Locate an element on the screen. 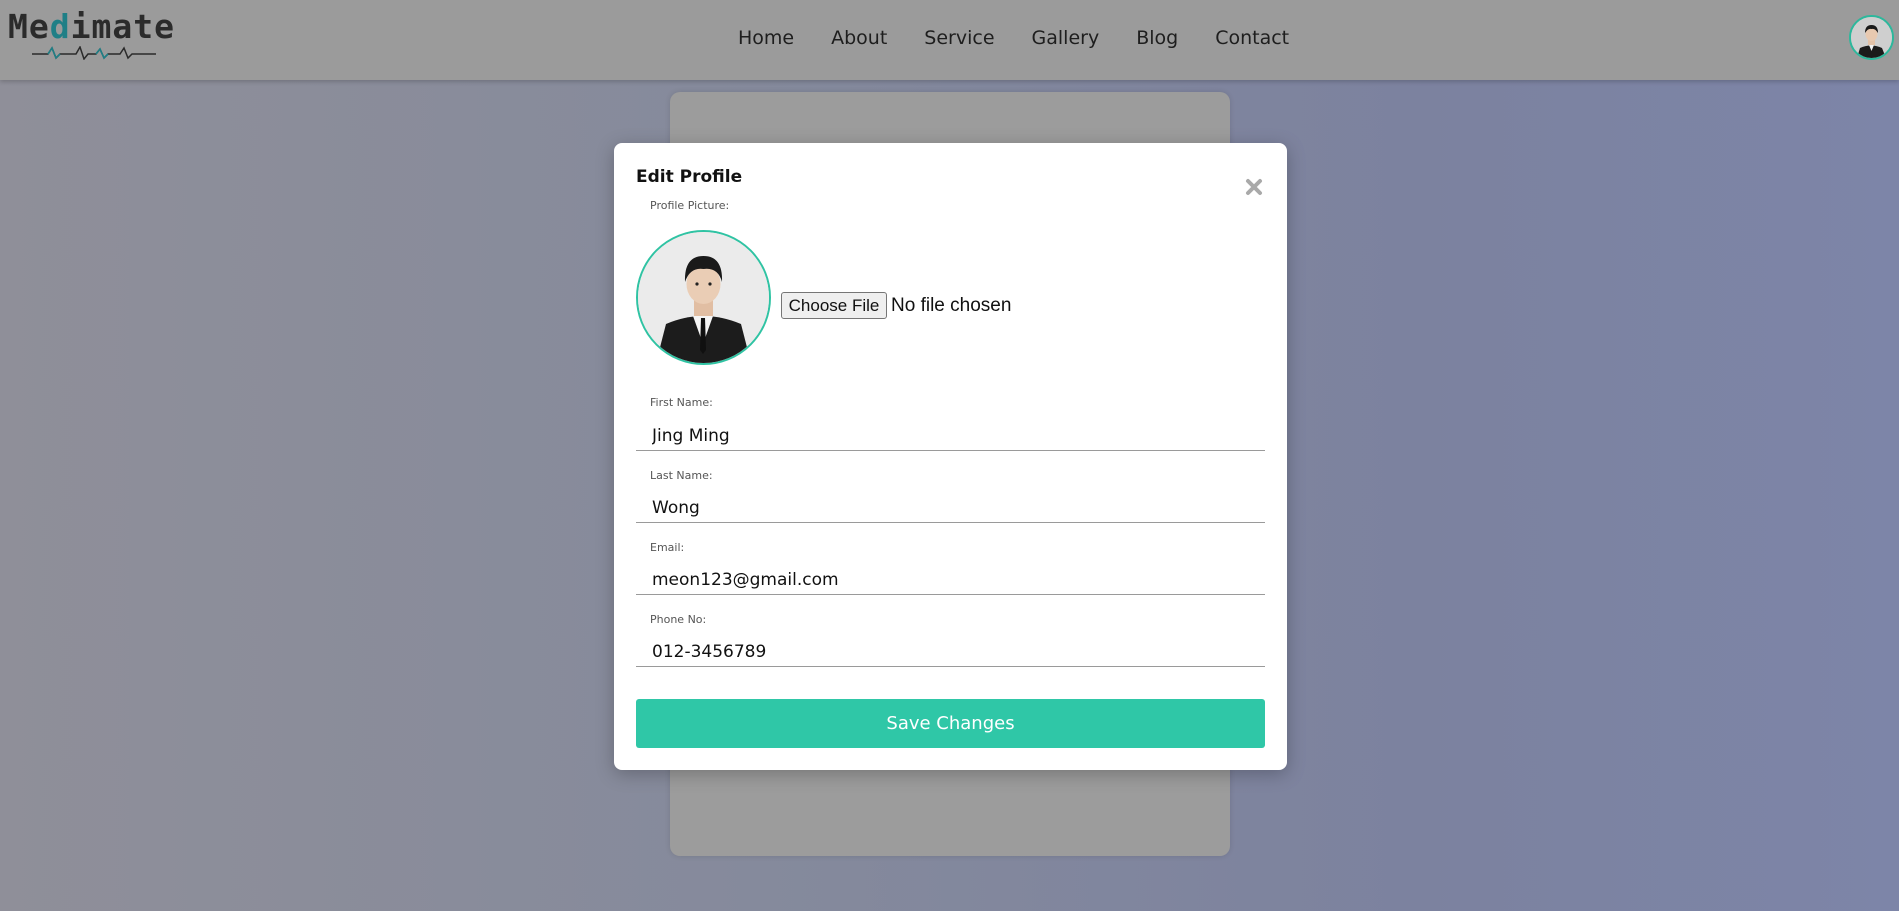  last-name-input is located at coordinates (950, 508).